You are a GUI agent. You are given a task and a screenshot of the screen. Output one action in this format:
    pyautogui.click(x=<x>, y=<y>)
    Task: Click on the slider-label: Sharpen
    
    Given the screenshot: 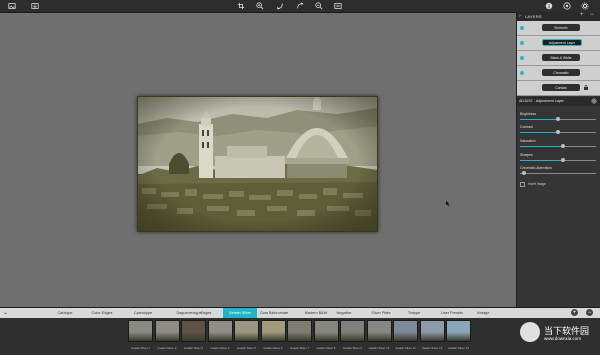 What is the action you would take?
    pyautogui.click(x=526, y=155)
    